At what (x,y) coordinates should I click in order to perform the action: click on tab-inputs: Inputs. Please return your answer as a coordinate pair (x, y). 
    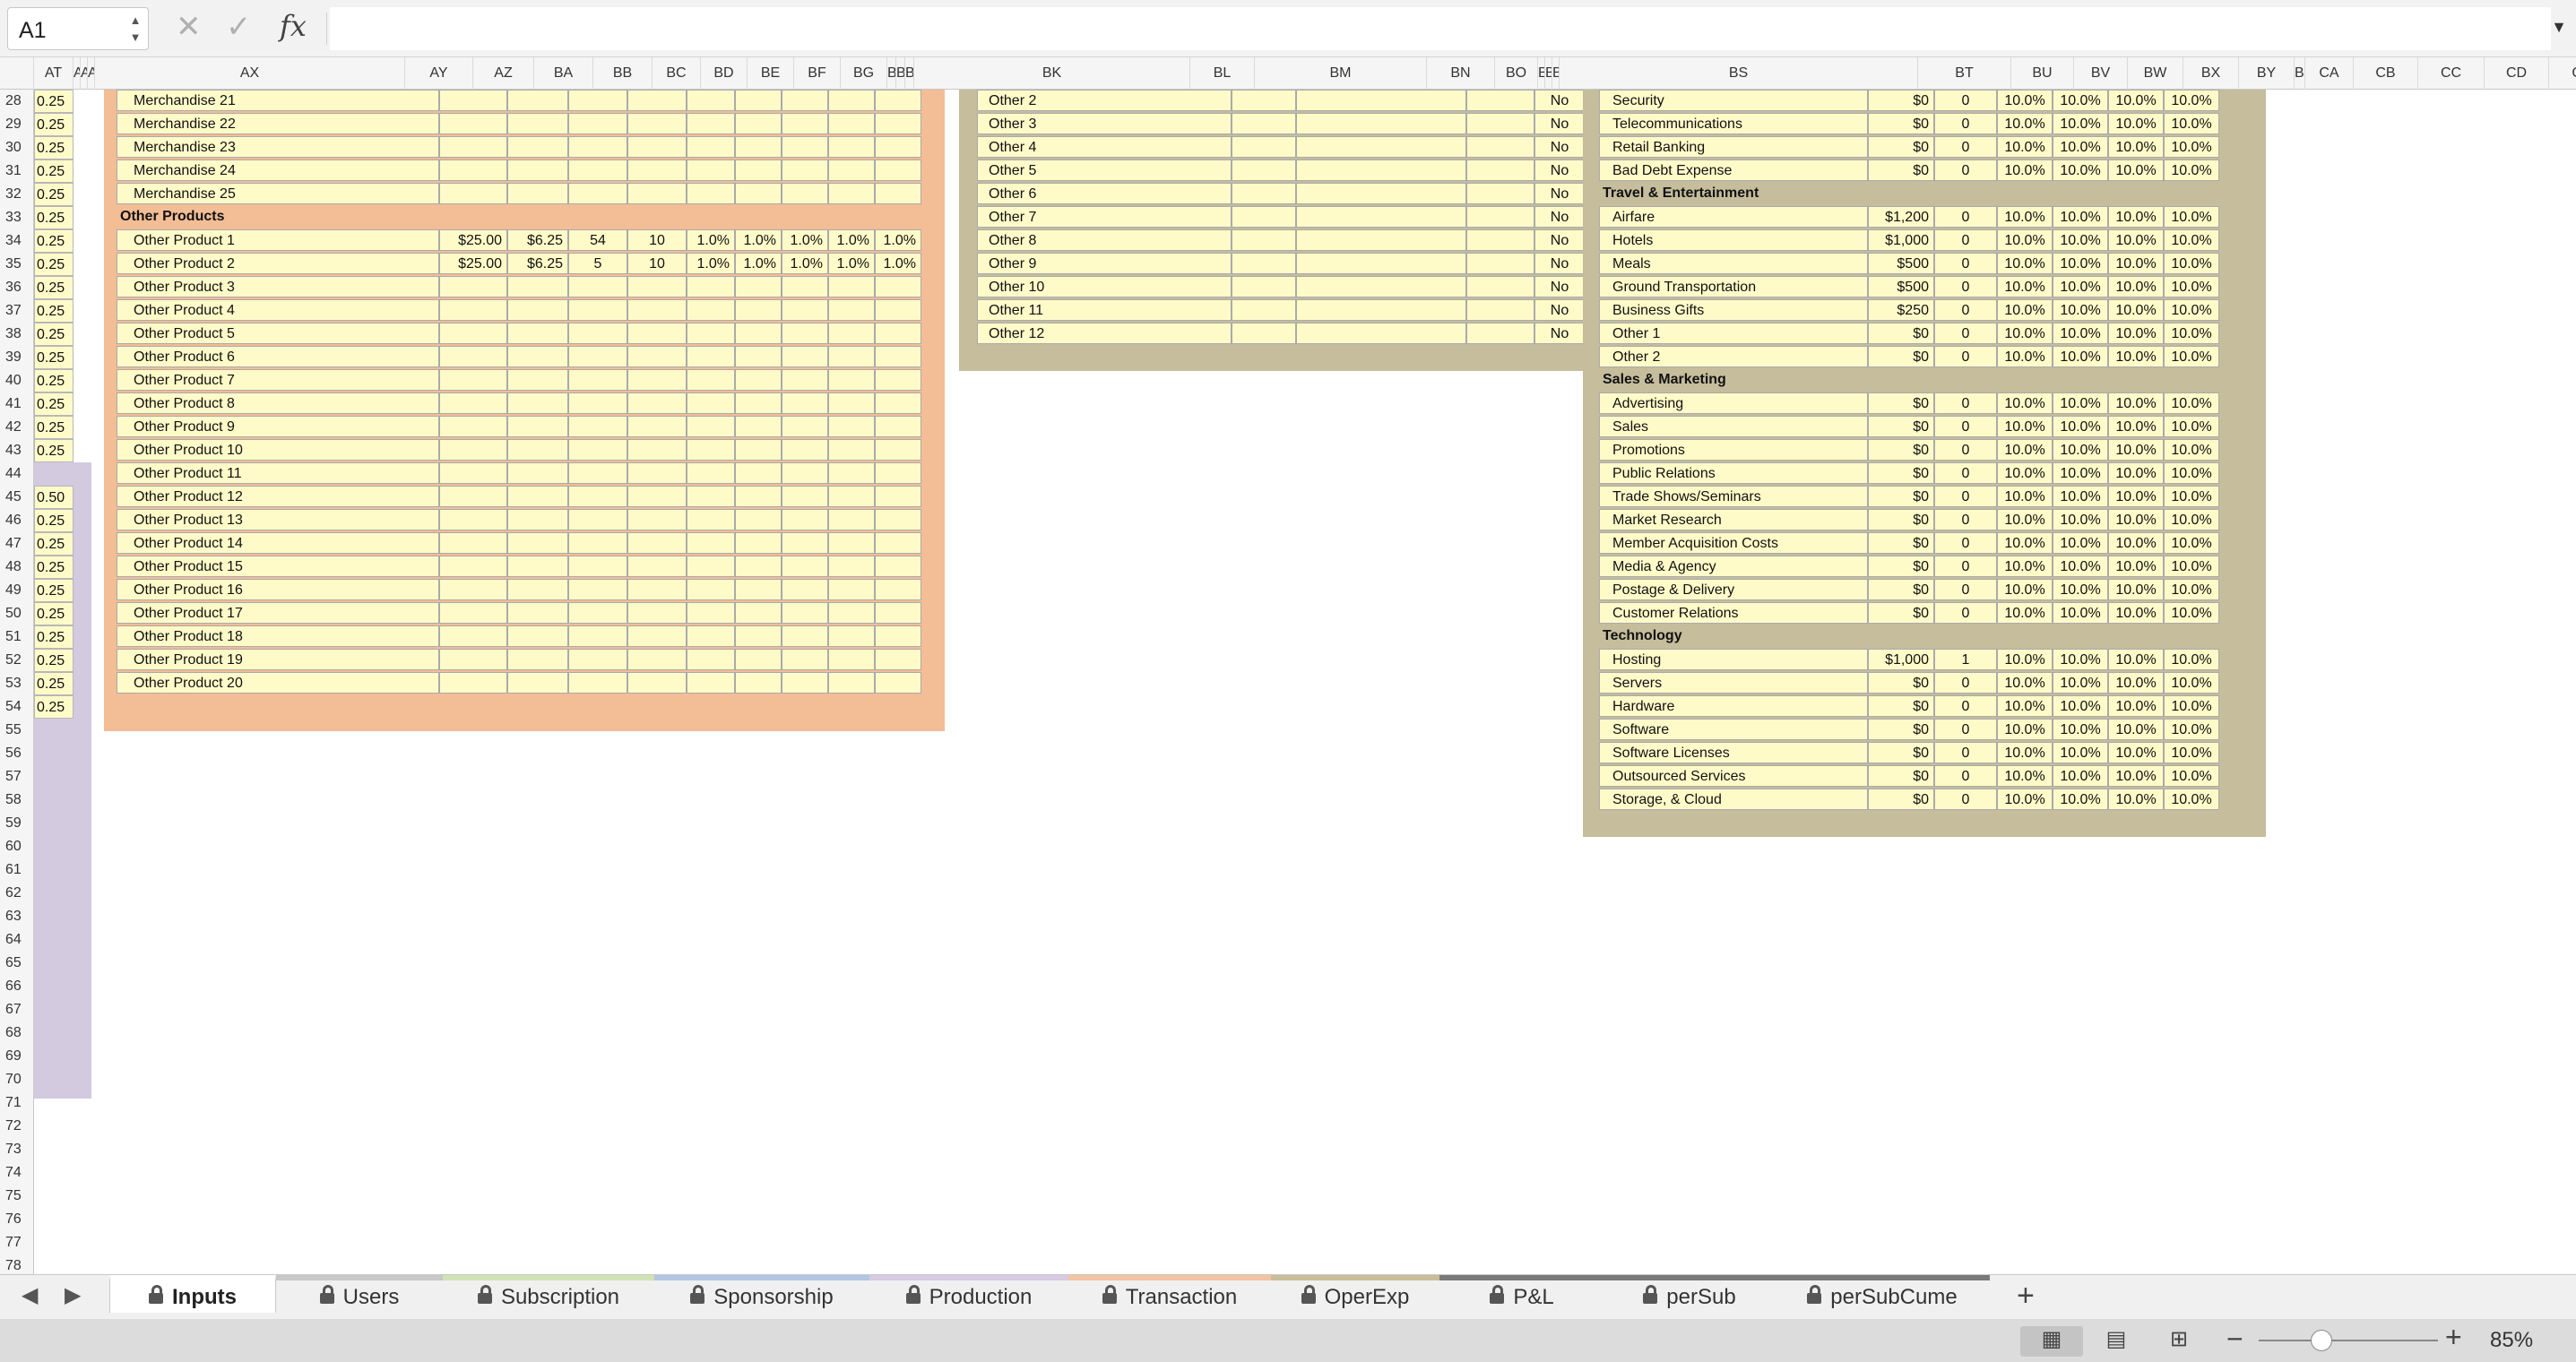
    Looking at the image, I should click on (192, 1294).